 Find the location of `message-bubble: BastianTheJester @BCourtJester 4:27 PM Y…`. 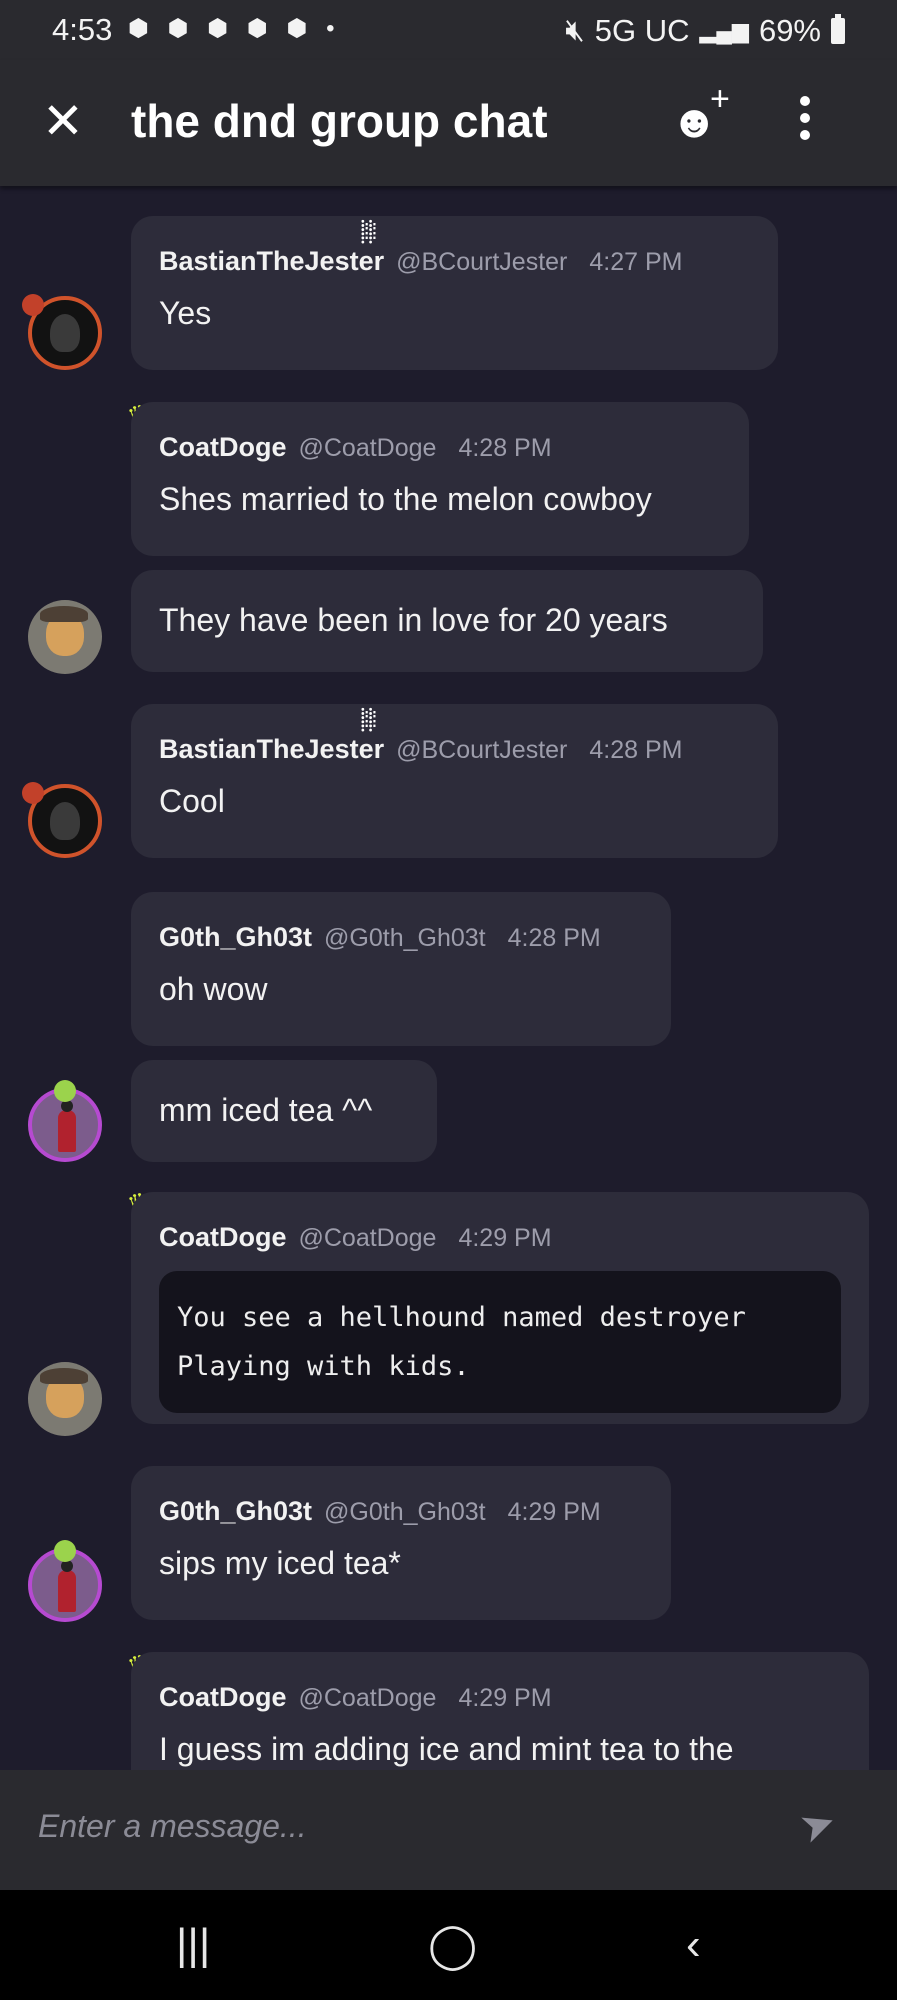

message-bubble: BastianTheJester @BCourtJester 4:27 PM Y… is located at coordinates (454, 293).